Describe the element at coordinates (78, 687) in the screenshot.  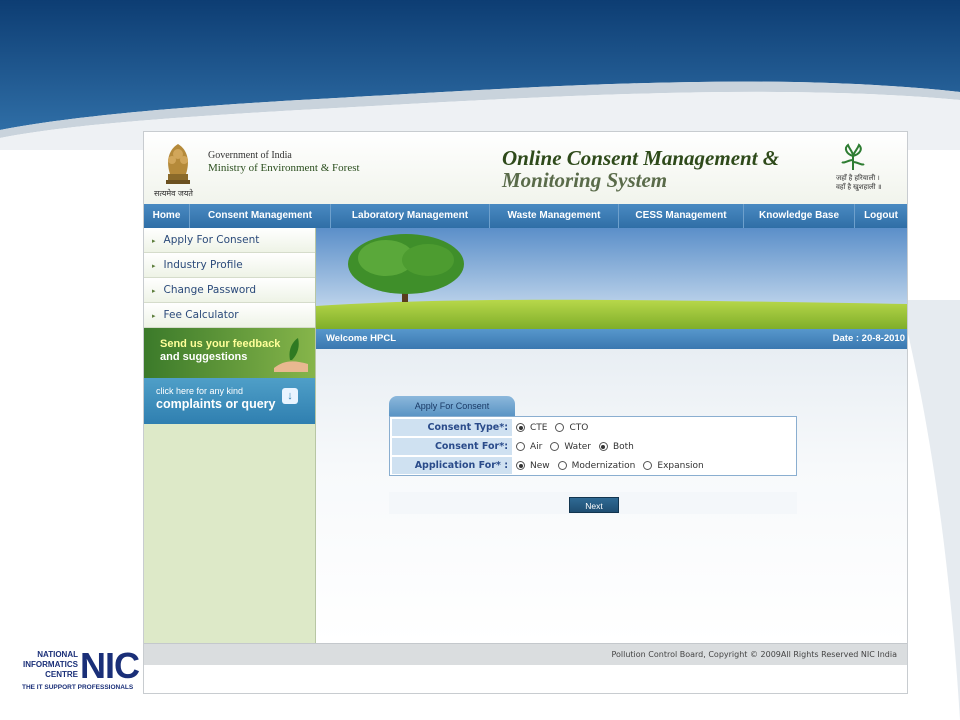
I see `nic-tagline: THE IT SUPPORT PROFESSIONALS` at that location.